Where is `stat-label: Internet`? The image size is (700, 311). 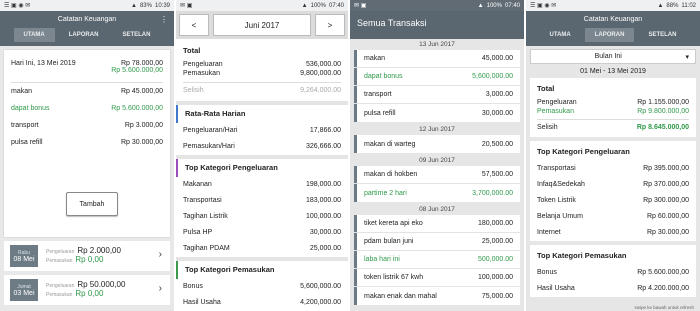 stat-label: Internet is located at coordinates (549, 232).